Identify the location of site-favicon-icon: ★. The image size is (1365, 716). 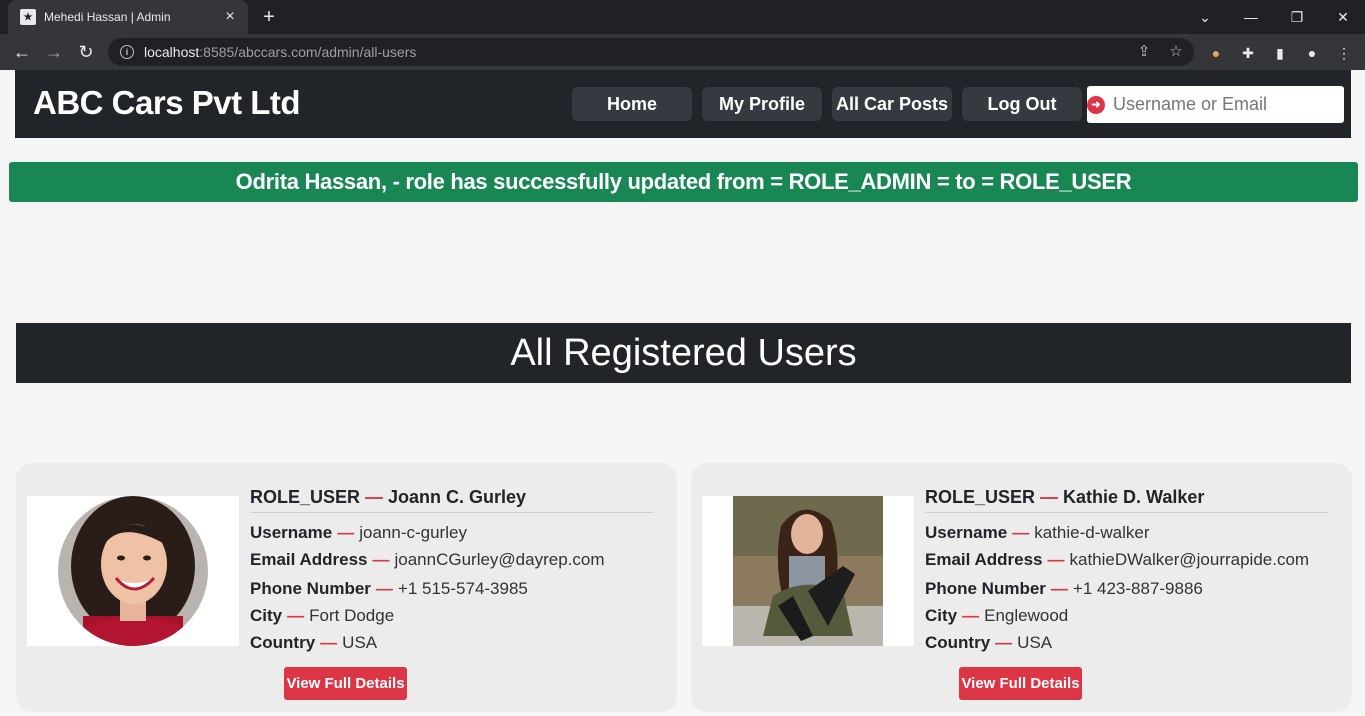
(28, 17).